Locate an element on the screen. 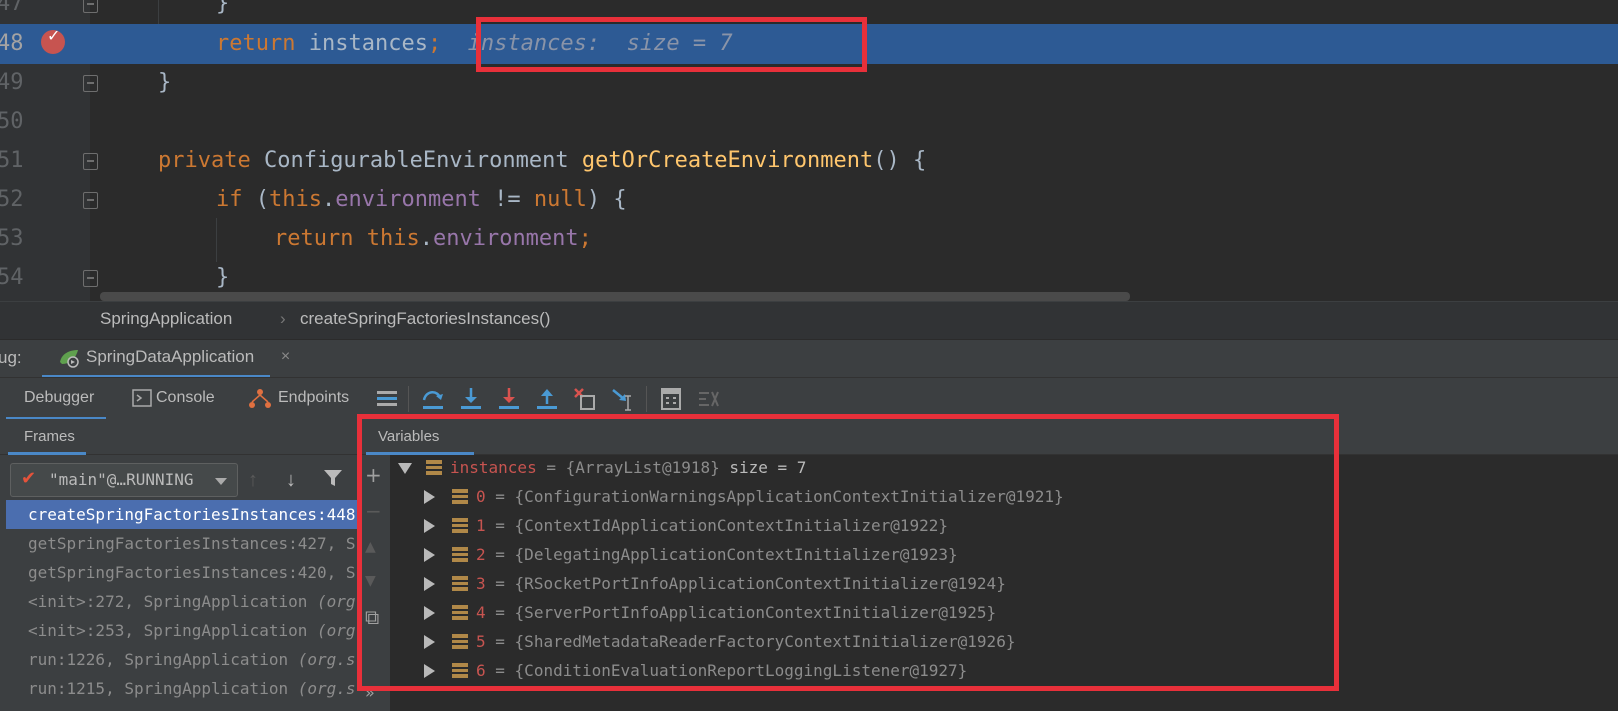 Image resolution: width=1618 pixels, height=711 pixels. variables-title: Variables is located at coordinates (409, 436).